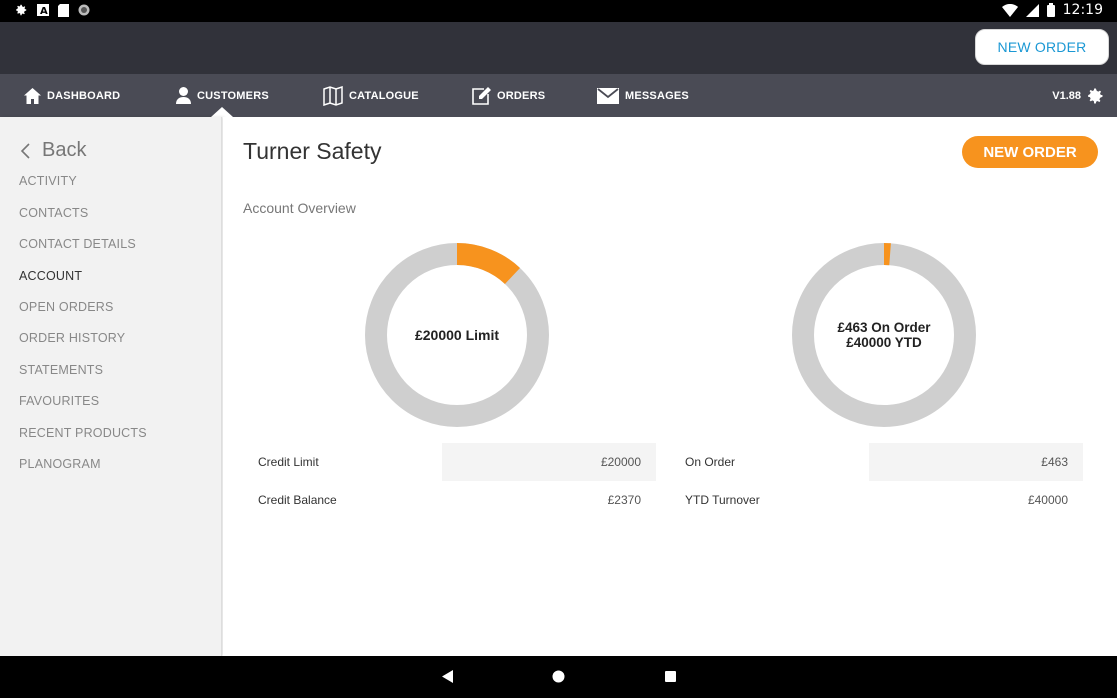 This screenshot has width=1117, height=698. What do you see at coordinates (624, 500) in the screenshot?
I see `credit-balance-value: £2370` at bounding box center [624, 500].